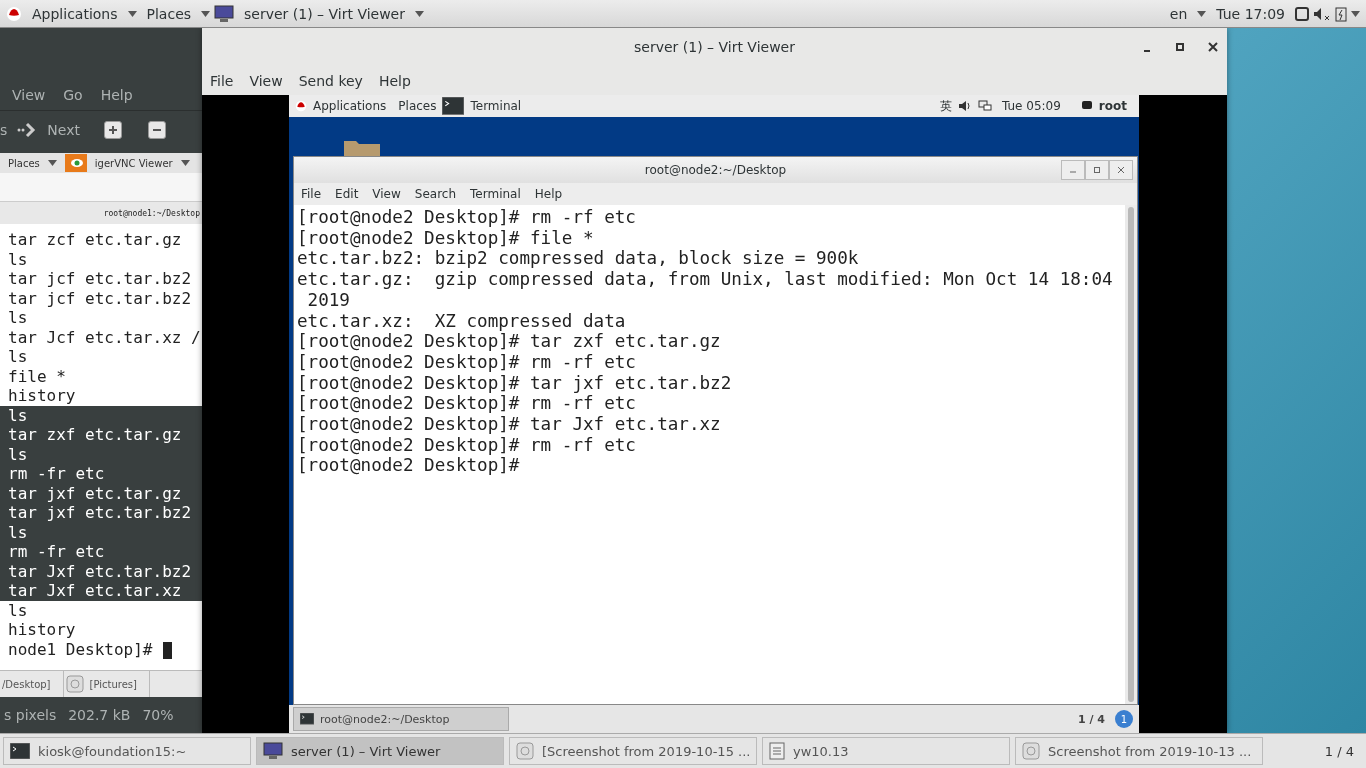 The width and height of the screenshot is (1366, 768). Describe the element at coordinates (158, 715) in the screenshot. I see `status-text: 70%` at that location.